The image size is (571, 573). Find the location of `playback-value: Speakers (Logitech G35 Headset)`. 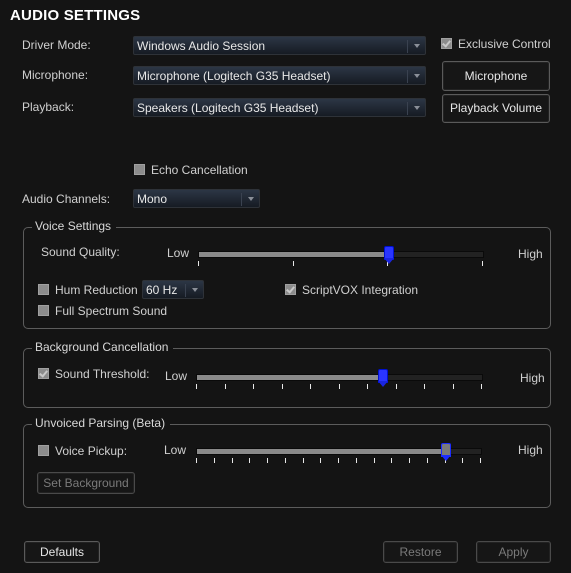

playback-value: Speakers (Logitech G35 Headset) is located at coordinates (228, 108).